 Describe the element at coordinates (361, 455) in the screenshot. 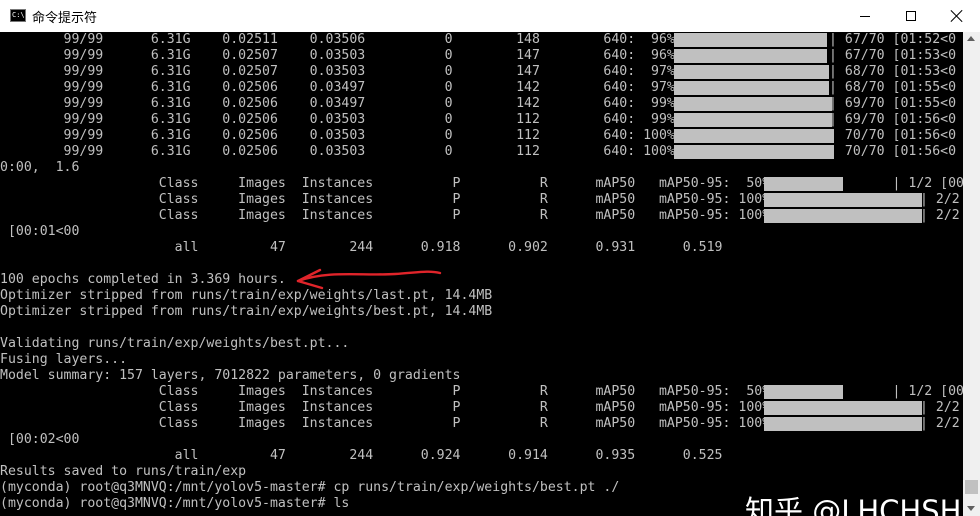

I see `console-line: all 47 244 0.924 0.914 0.935 0.525` at that location.